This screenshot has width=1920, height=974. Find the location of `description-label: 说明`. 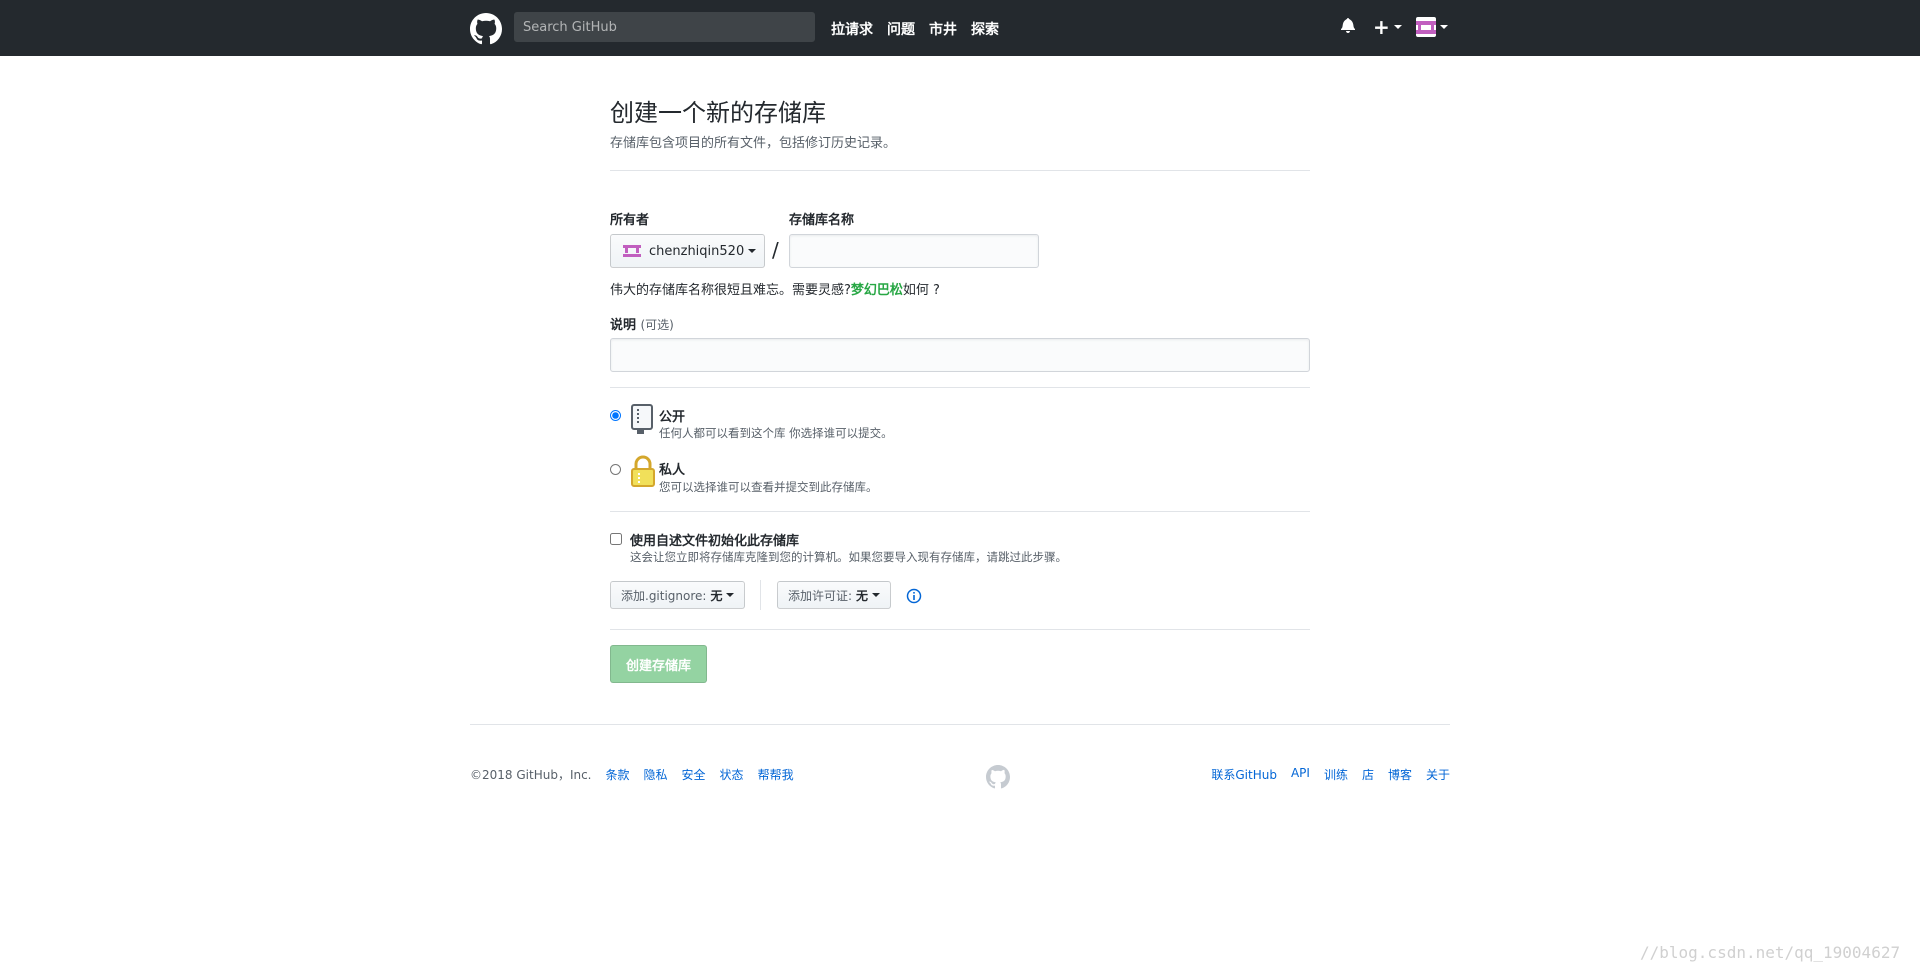

description-label: 说明 is located at coordinates (623, 325).